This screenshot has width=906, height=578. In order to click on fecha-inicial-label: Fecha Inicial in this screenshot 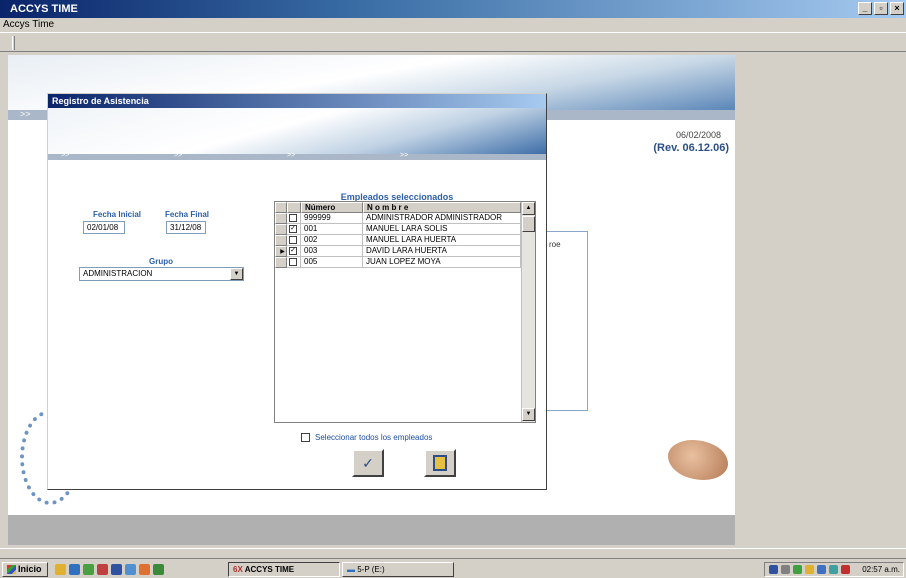, I will do `click(117, 214)`.